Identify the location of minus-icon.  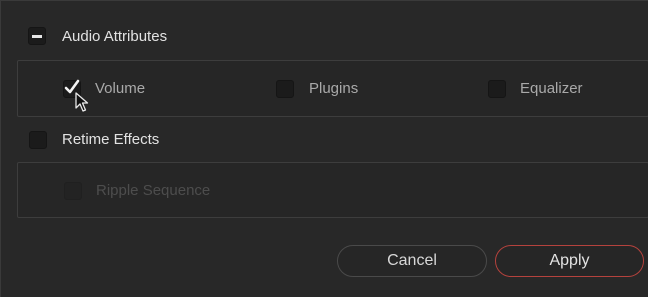
(37, 36).